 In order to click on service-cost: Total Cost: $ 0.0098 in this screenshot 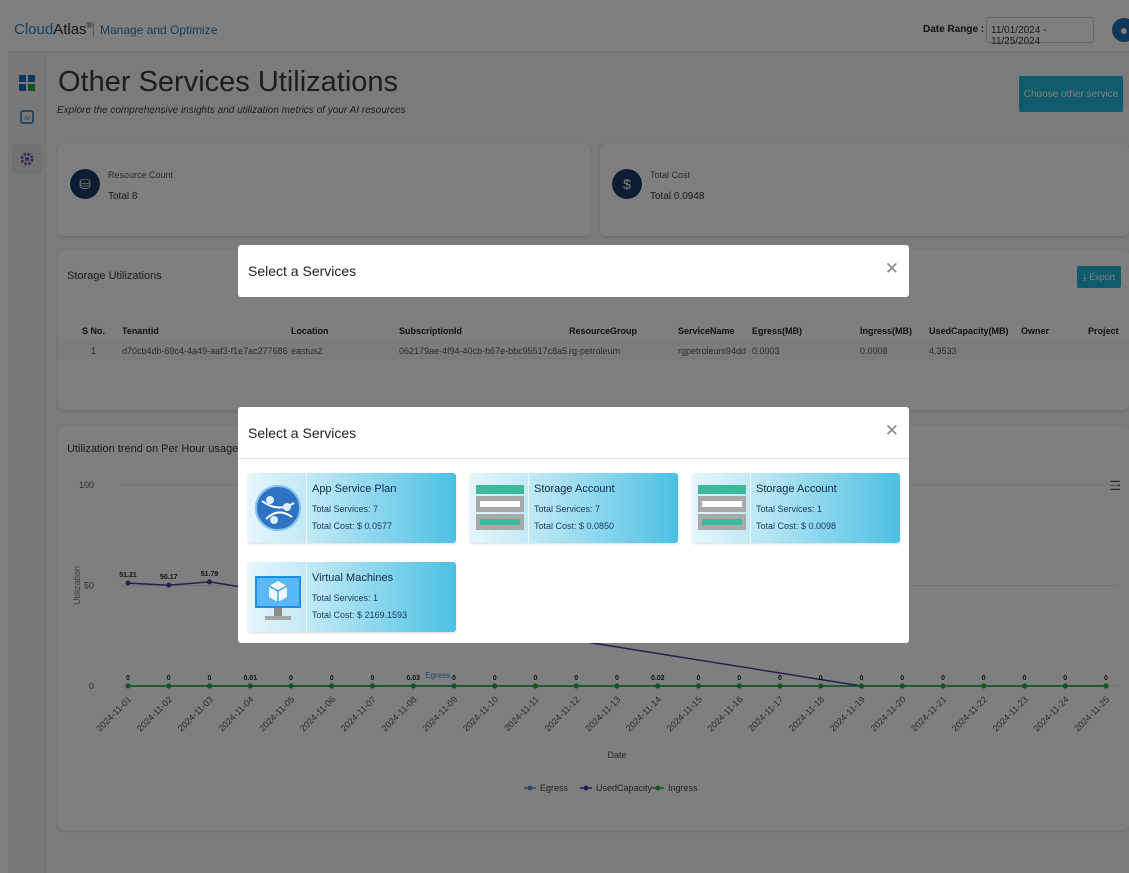, I will do `click(796, 526)`.